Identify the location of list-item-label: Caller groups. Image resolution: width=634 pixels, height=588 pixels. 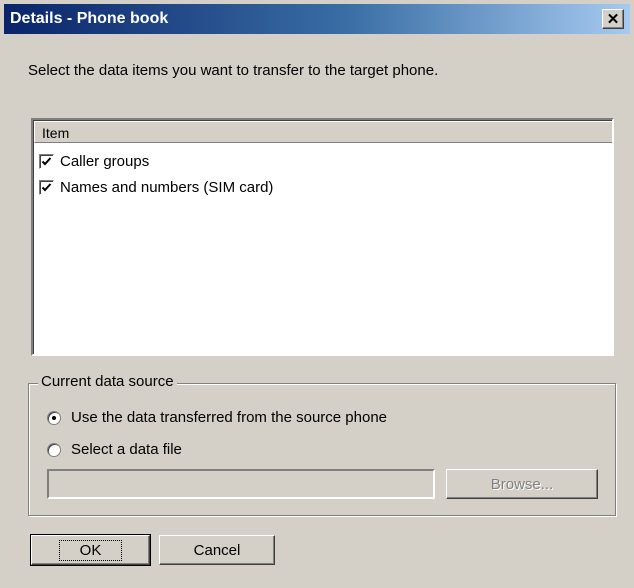
(105, 161).